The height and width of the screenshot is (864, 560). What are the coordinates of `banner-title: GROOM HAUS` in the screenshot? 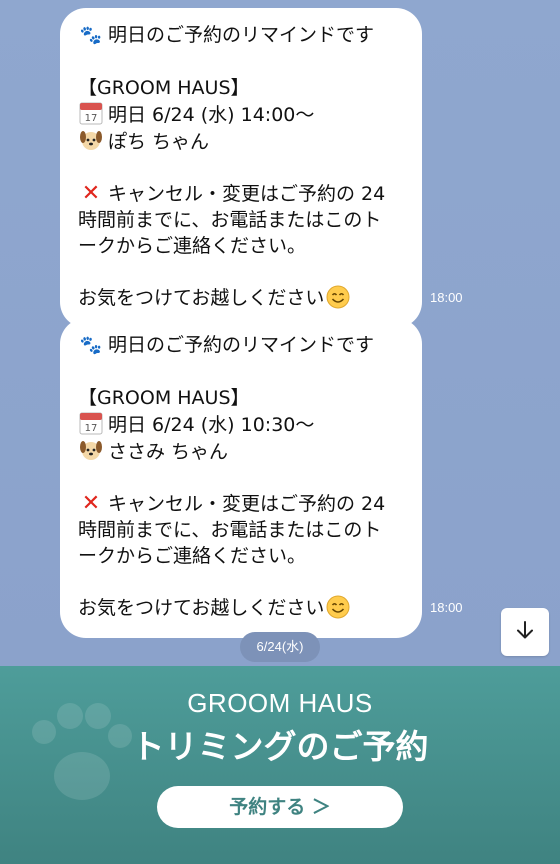 It's located at (280, 703).